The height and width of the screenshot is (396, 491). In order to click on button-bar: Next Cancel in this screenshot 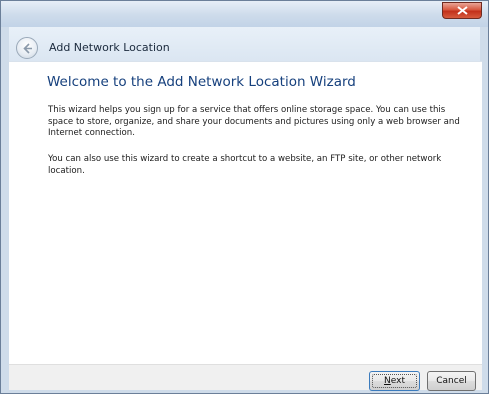, I will do `click(245, 377)`.